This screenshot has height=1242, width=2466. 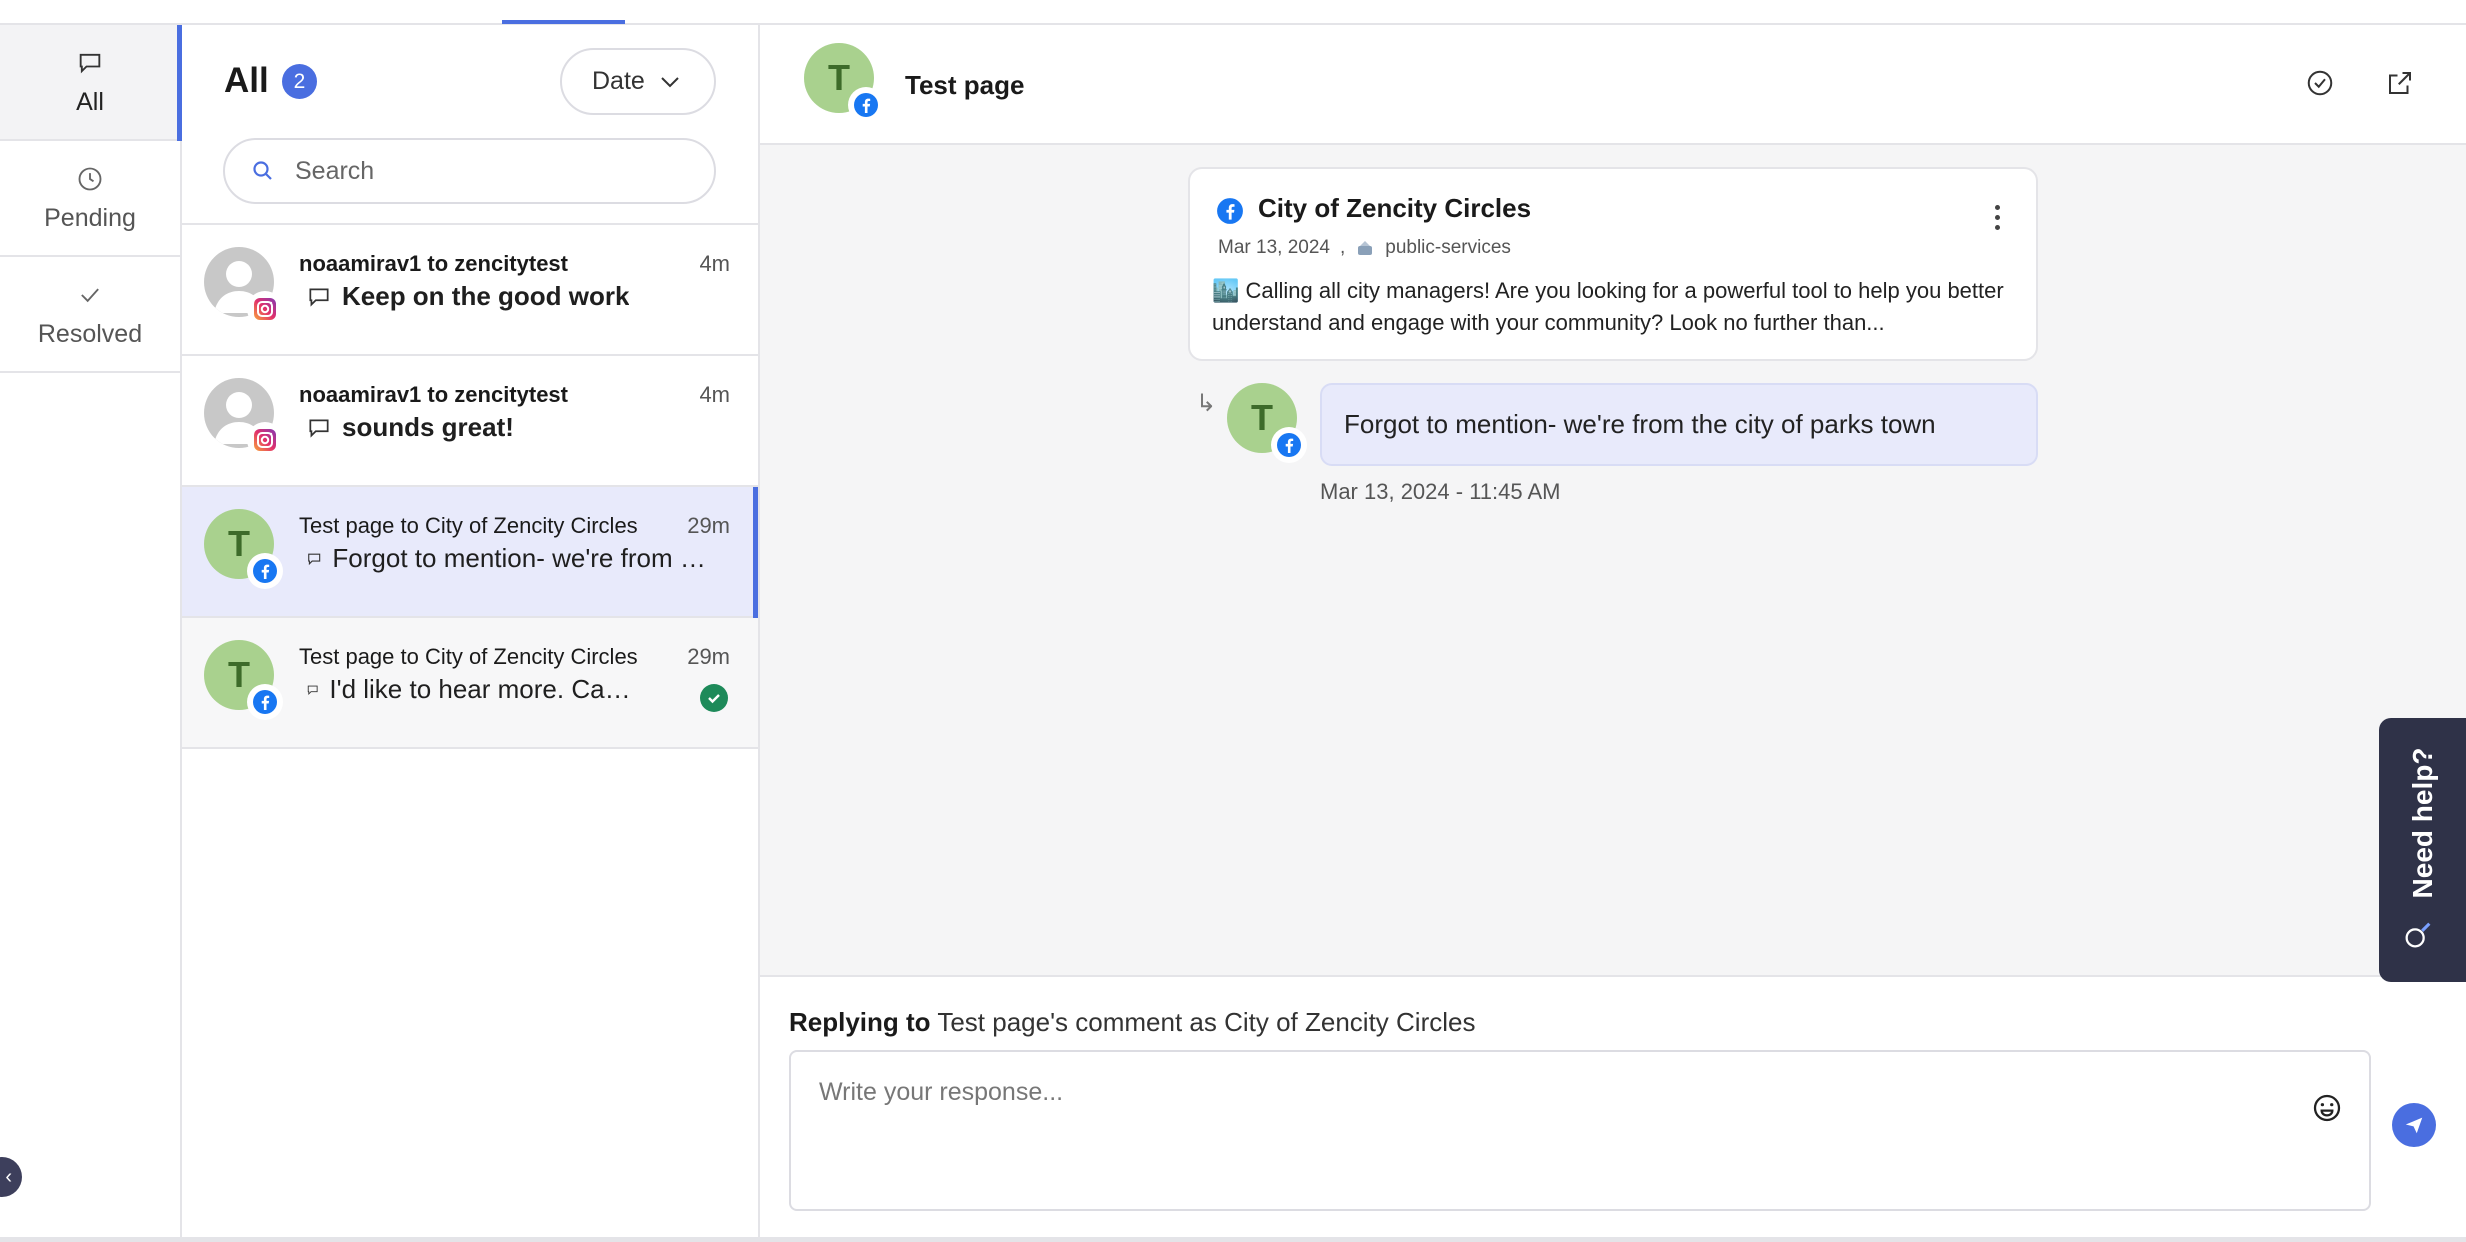 I want to click on conversation-message: sounds great!, so click(x=428, y=427).